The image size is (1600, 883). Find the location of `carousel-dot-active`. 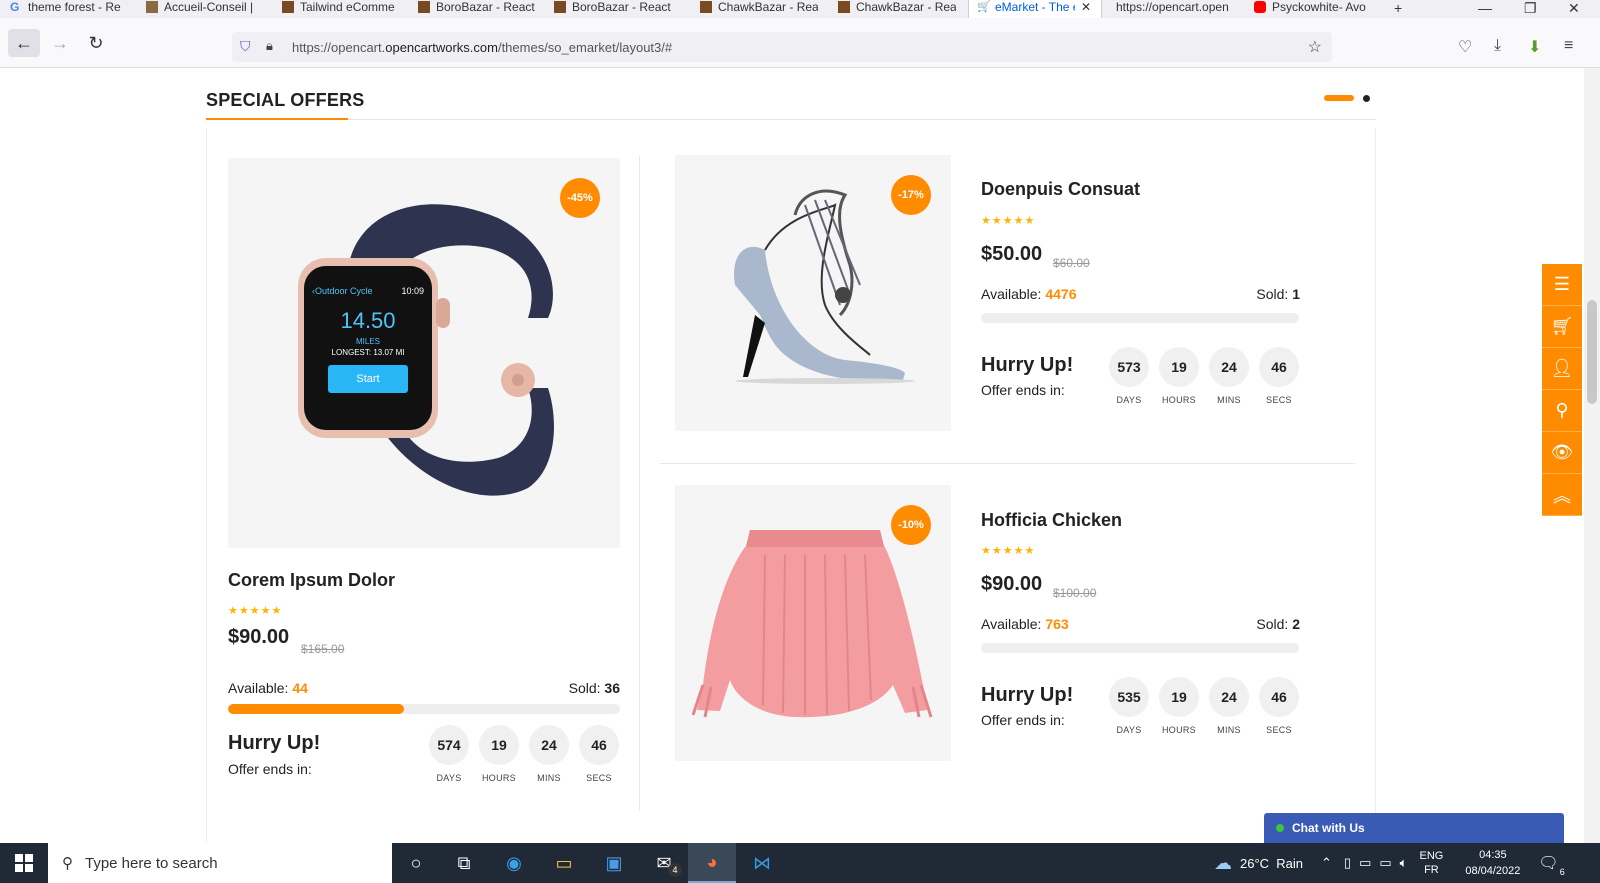

carousel-dot-active is located at coordinates (1339, 98).